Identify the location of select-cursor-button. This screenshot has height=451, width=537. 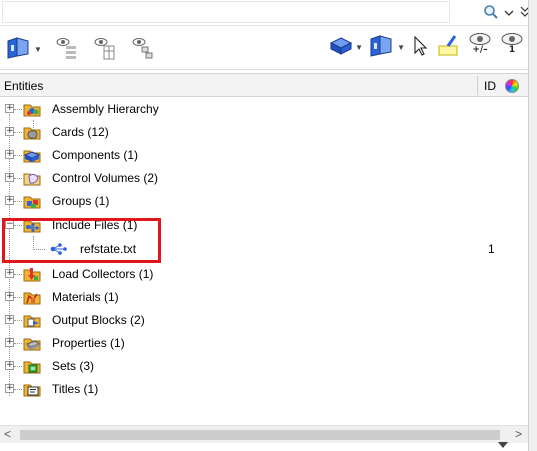
(420, 46).